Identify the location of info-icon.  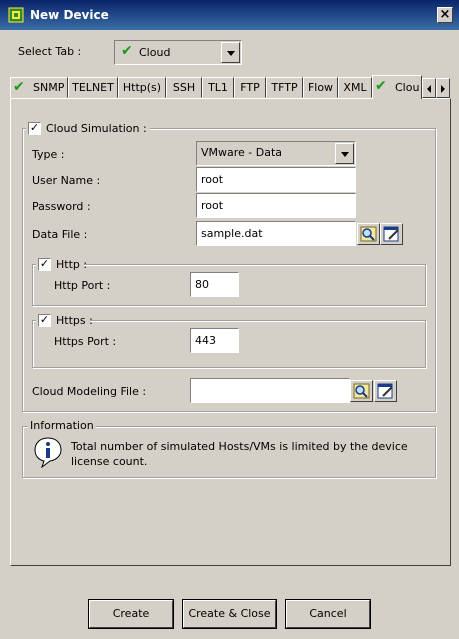
(48, 452).